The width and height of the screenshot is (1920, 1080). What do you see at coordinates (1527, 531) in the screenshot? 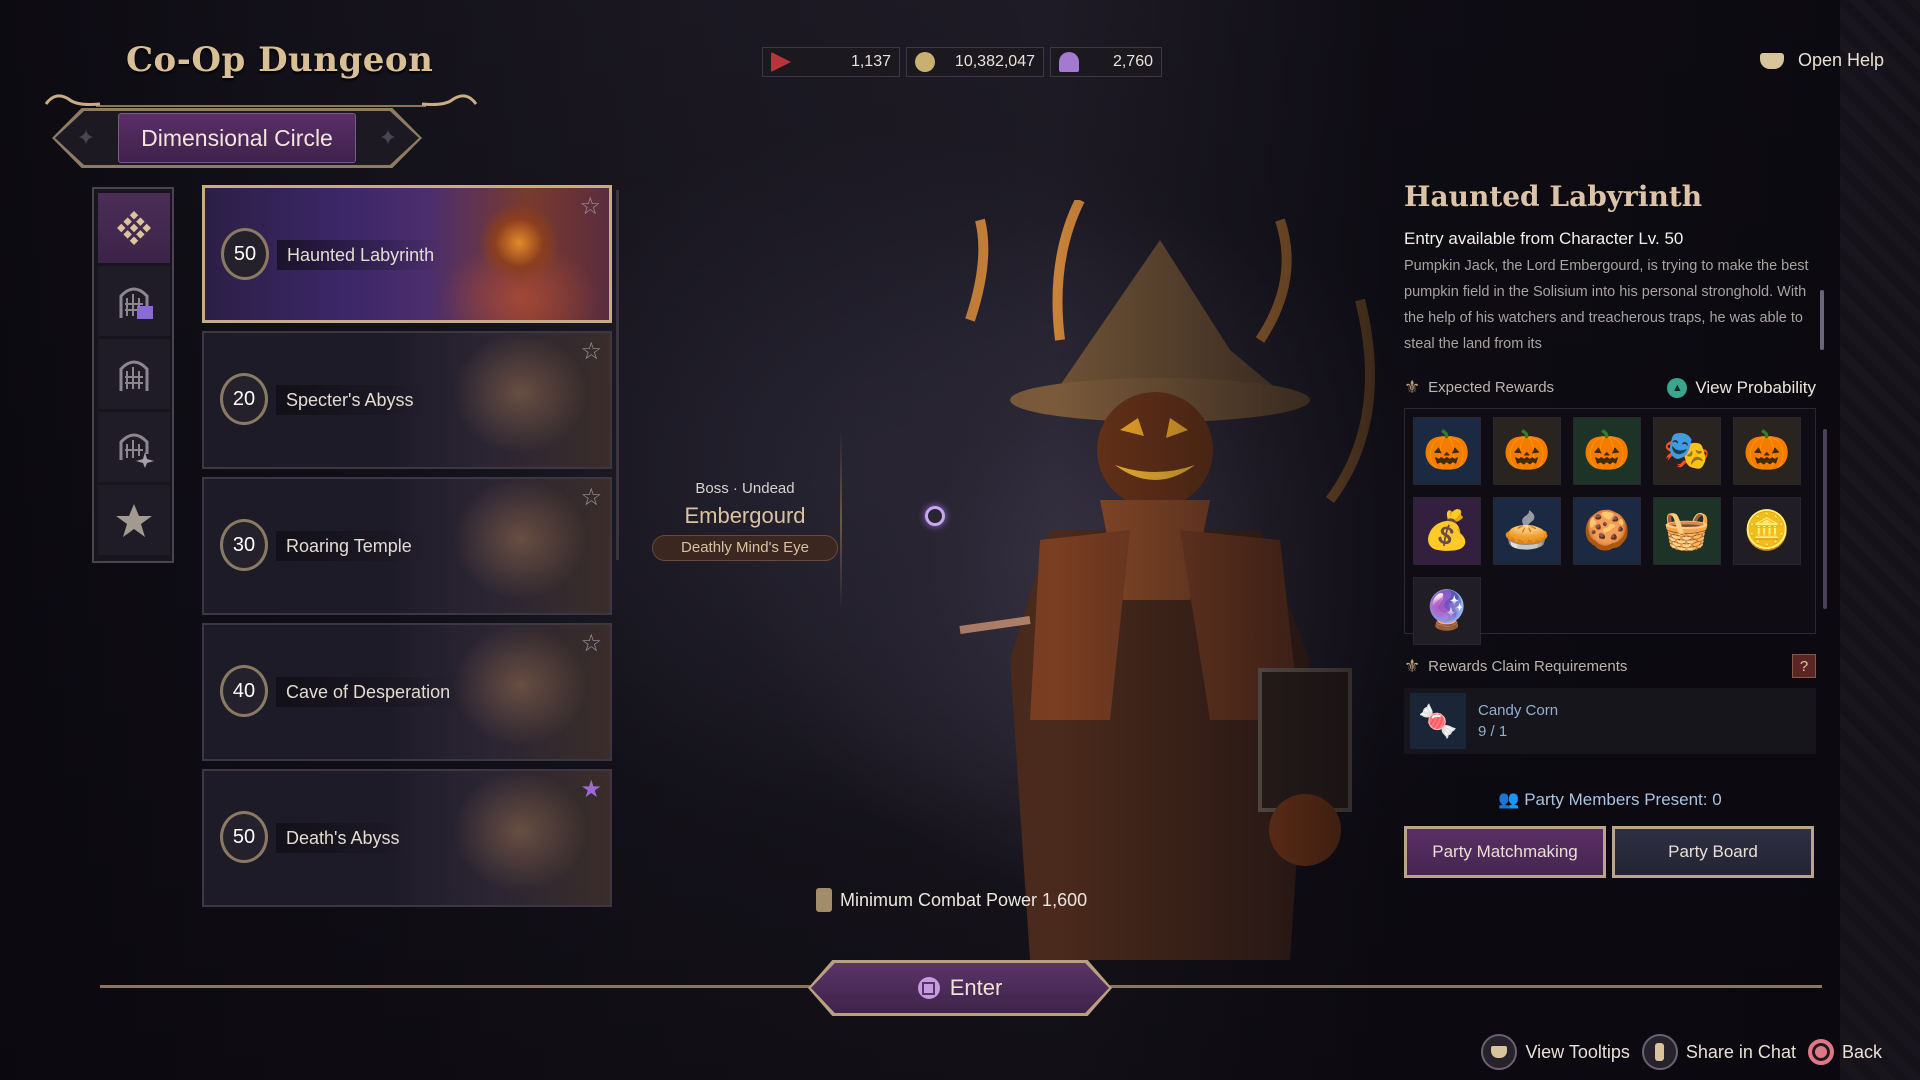
I see `pumpkin-pie-icon: 🥧` at bounding box center [1527, 531].